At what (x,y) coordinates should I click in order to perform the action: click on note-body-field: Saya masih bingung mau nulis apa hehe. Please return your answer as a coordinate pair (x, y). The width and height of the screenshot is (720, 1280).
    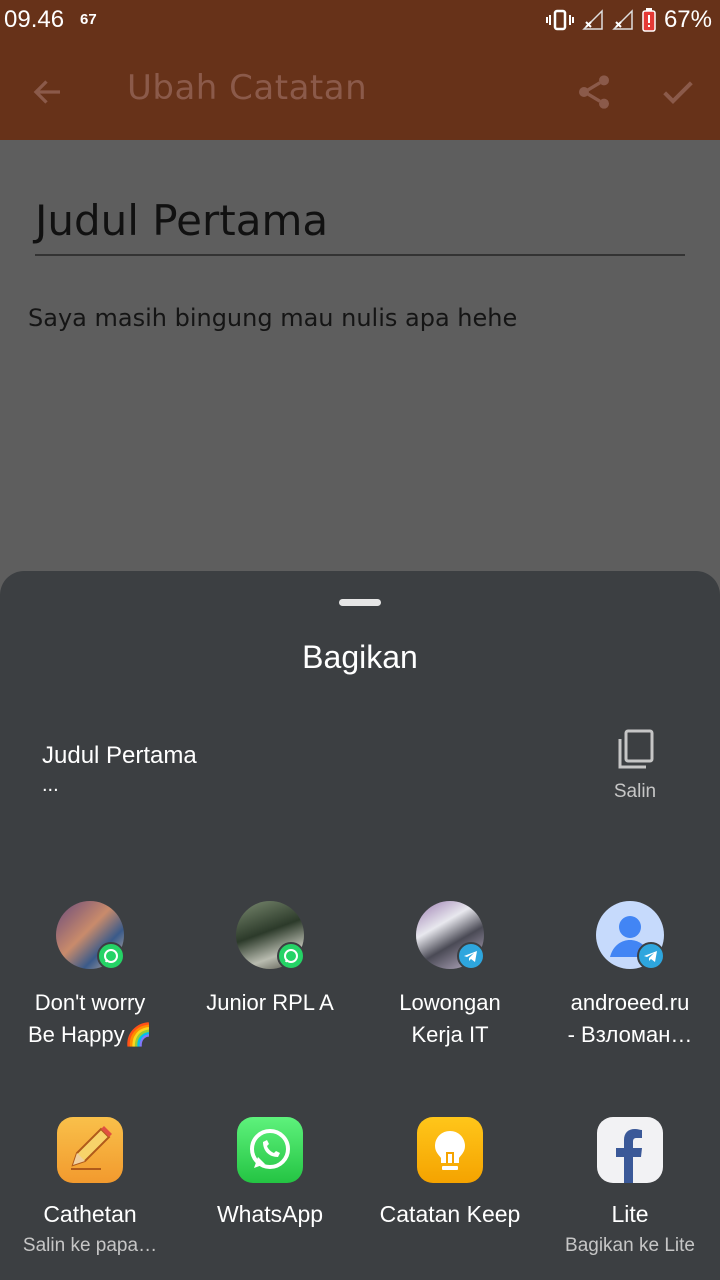
    Looking at the image, I should click on (272, 318).